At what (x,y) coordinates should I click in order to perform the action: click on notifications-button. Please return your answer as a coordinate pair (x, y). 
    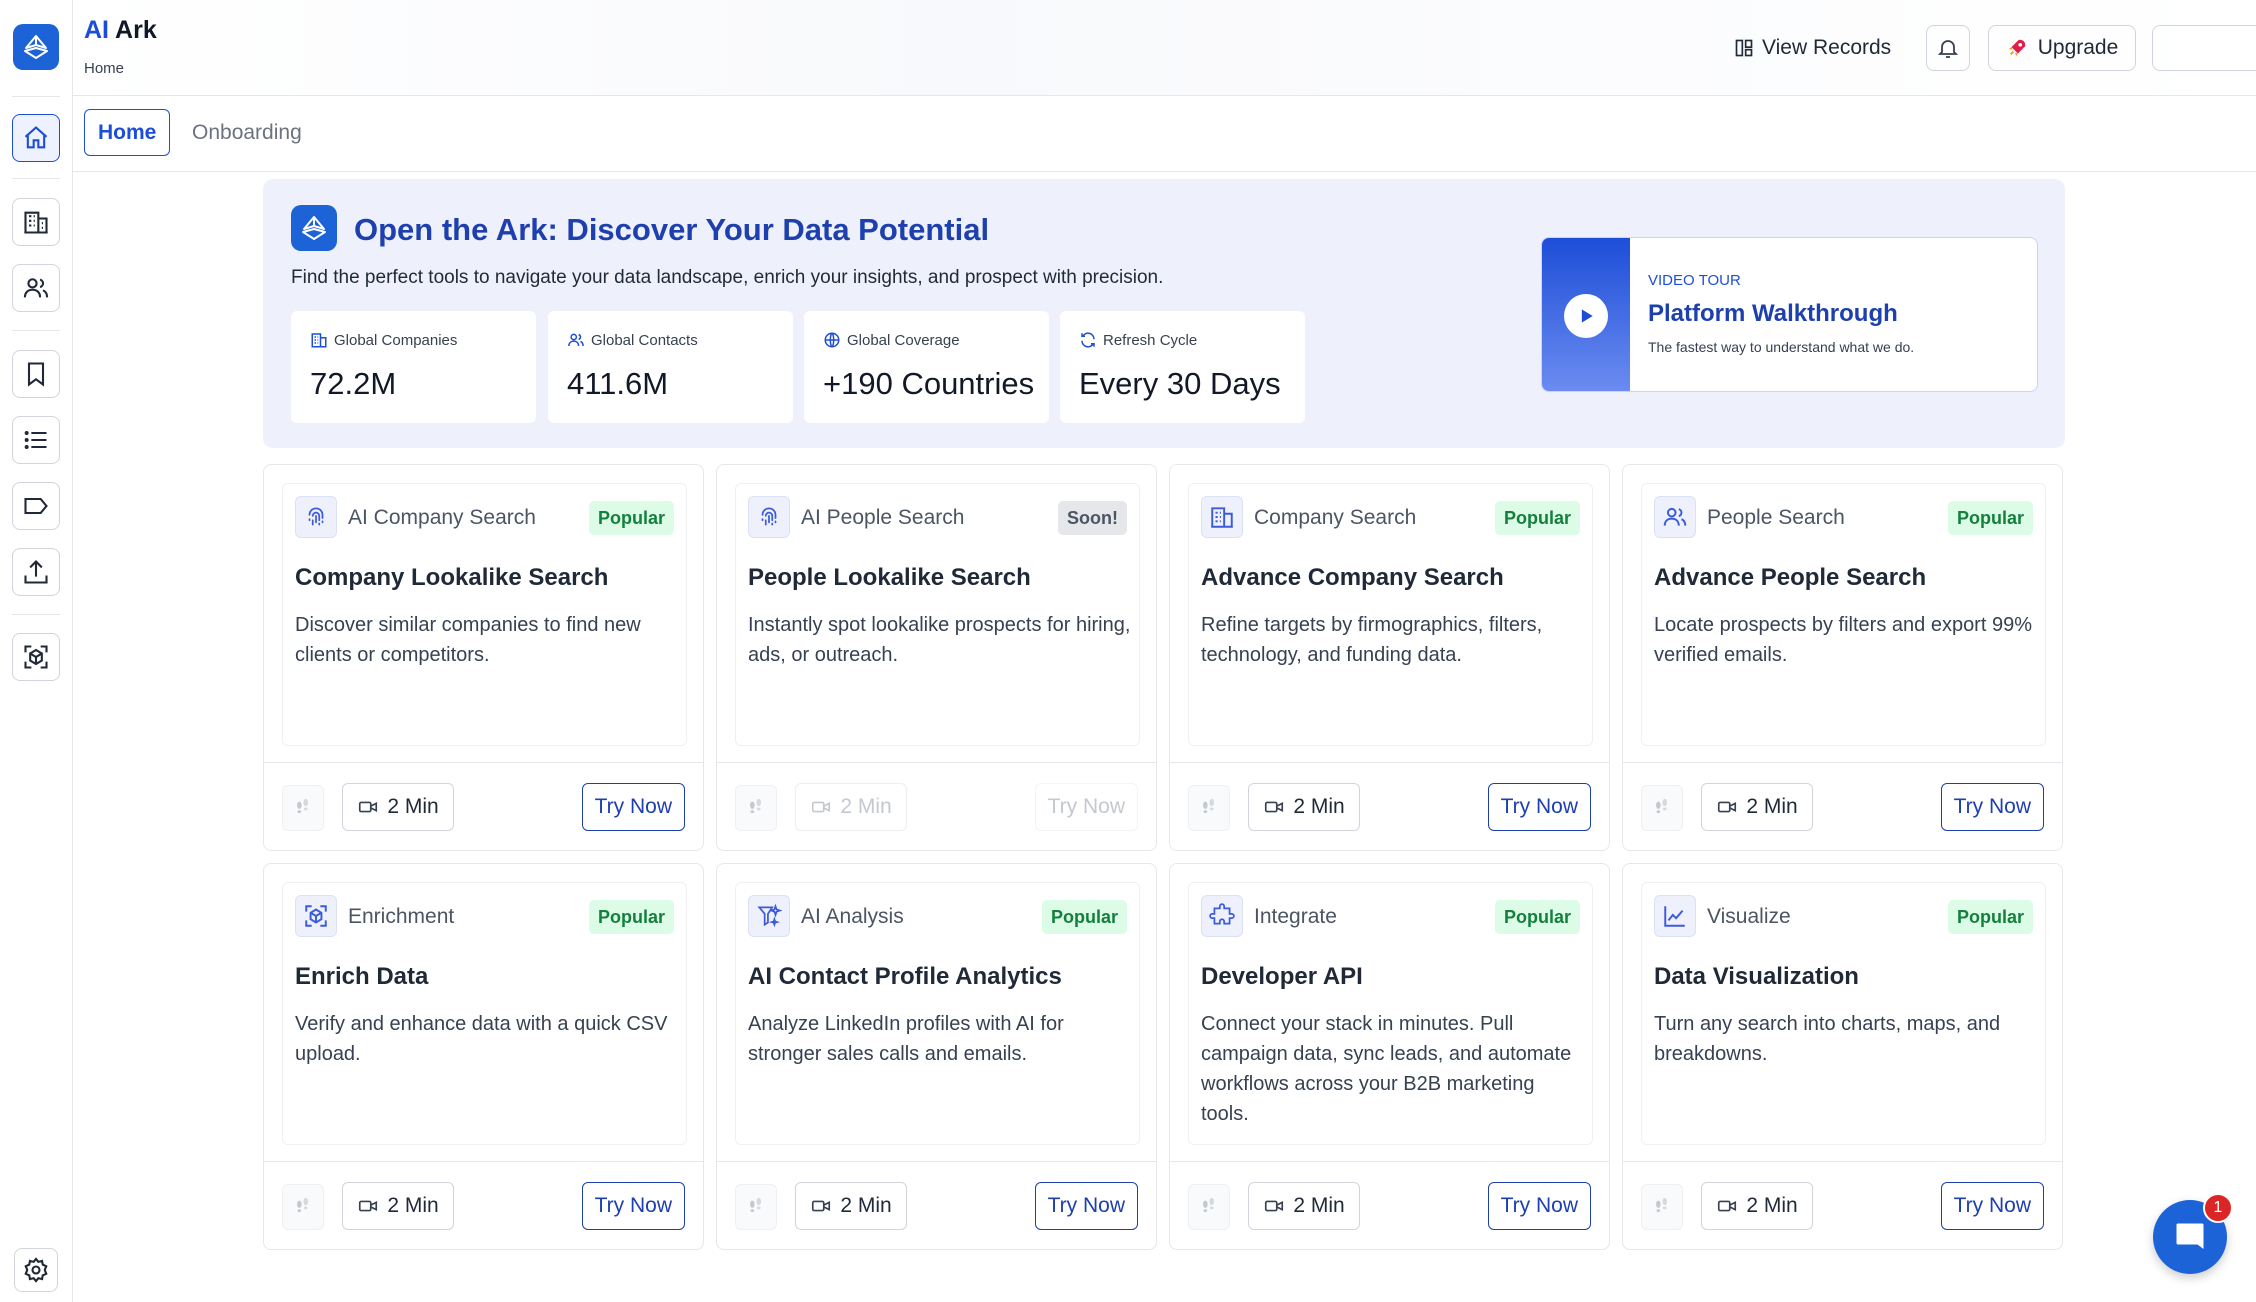
    Looking at the image, I should click on (1948, 48).